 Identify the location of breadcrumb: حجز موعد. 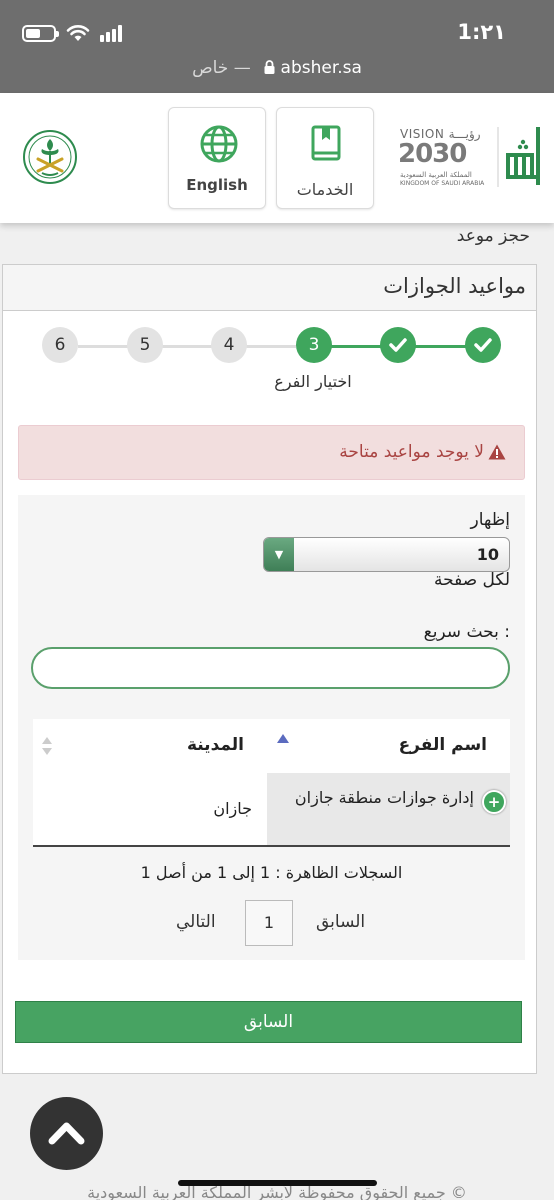
(493, 236).